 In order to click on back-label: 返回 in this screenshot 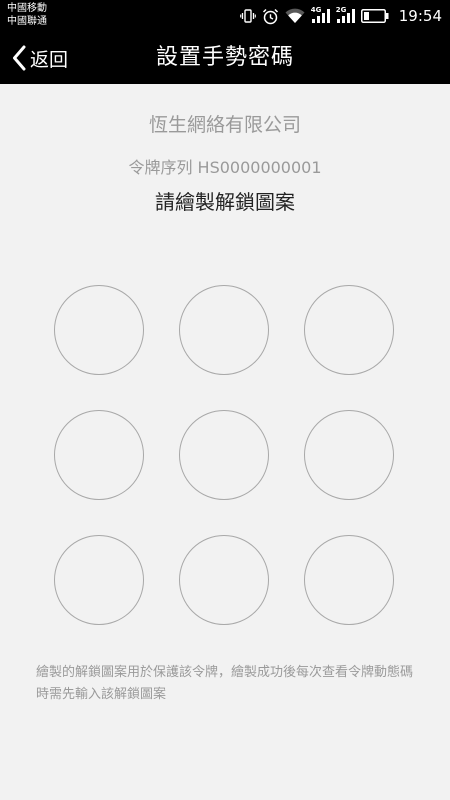, I will do `click(49, 59)`.